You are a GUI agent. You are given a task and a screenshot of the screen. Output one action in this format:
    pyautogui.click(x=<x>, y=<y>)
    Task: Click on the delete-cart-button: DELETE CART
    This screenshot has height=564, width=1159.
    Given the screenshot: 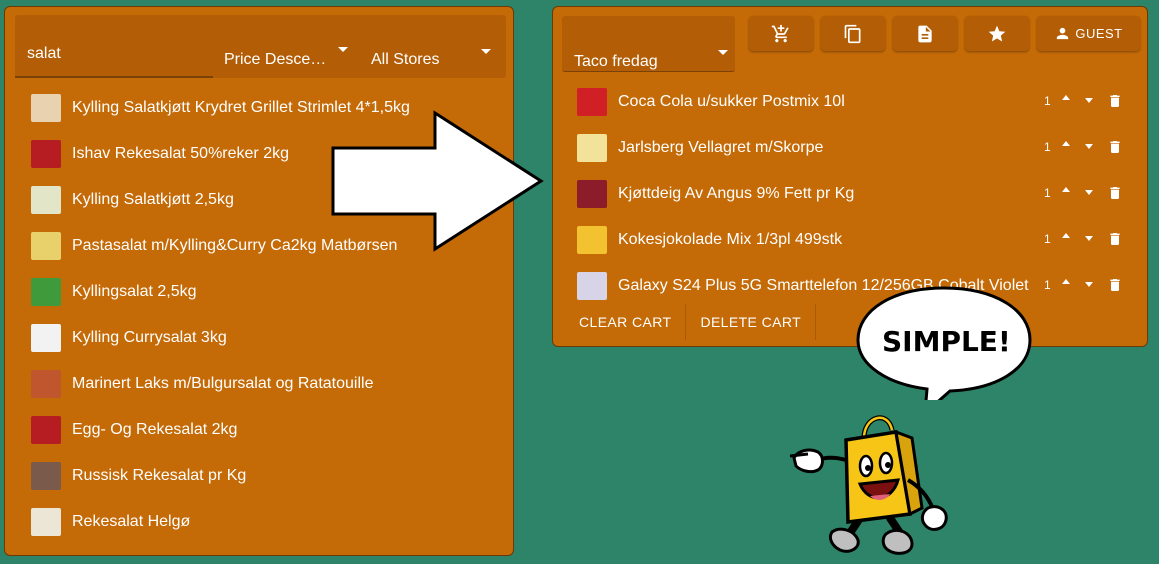 What is the action you would take?
    pyautogui.click(x=751, y=322)
    